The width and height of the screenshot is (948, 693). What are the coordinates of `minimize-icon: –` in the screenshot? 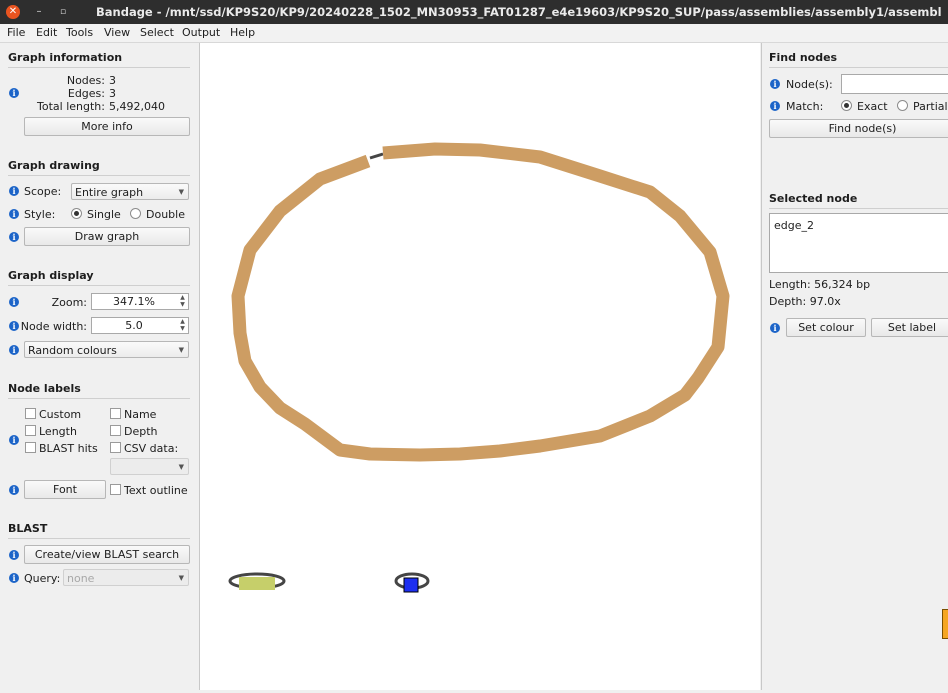 It's located at (39, 12).